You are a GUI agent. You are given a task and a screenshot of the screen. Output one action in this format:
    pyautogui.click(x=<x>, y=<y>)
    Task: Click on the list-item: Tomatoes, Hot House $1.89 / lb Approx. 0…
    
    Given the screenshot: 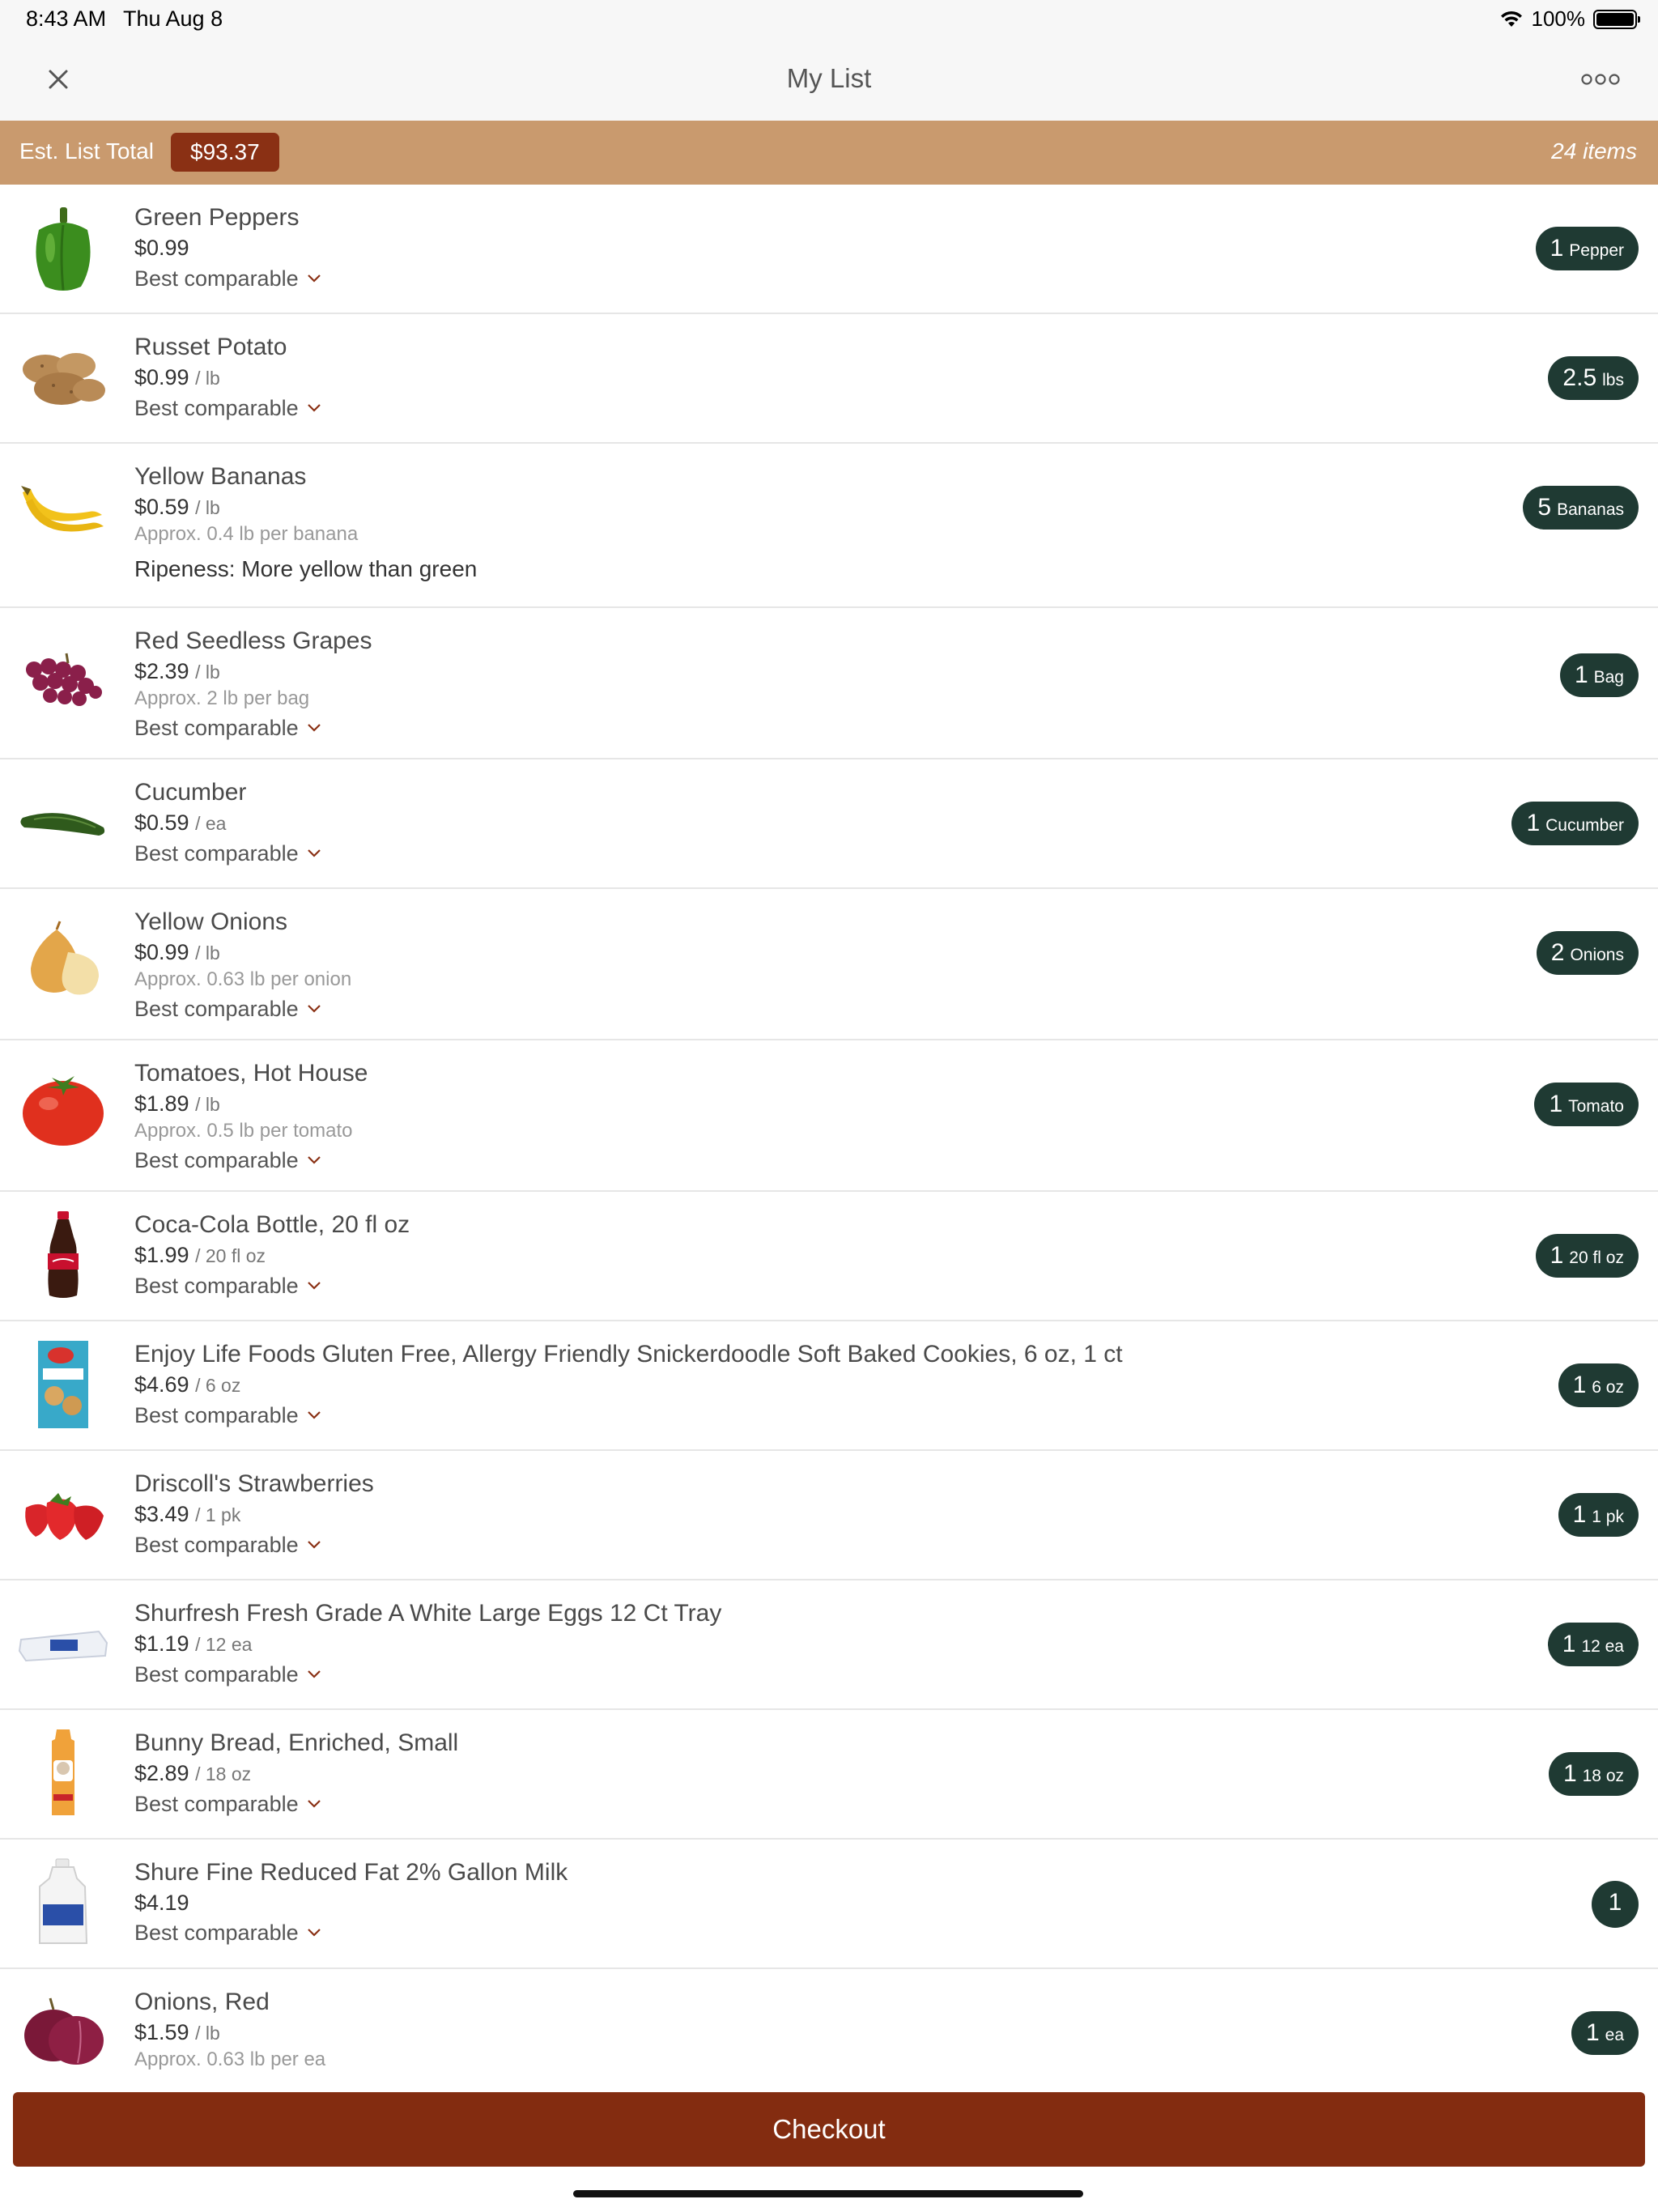 What is the action you would take?
    pyautogui.click(x=829, y=1116)
    